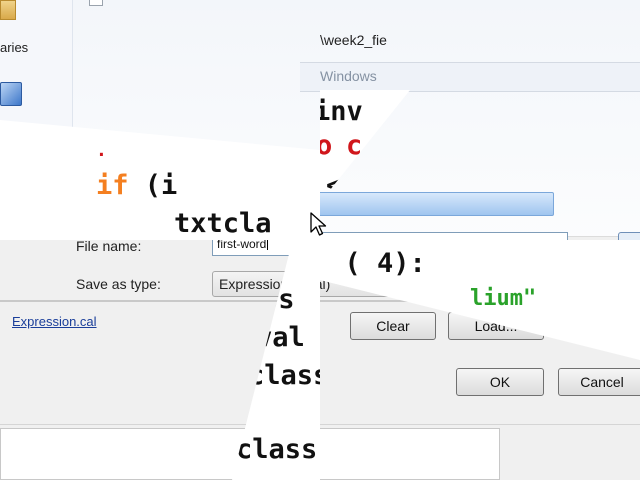 This screenshot has width=640, height=480. Describe the element at coordinates (500, 382) in the screenshot. I see `ok-button: OK` at that location.